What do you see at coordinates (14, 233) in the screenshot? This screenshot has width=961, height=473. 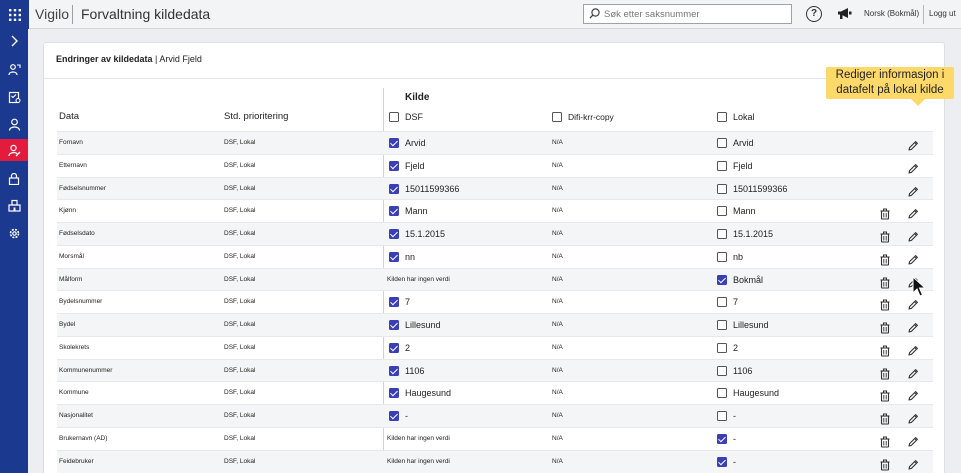 I see `sidebar-item-settings` at bounding box center [14, 233].